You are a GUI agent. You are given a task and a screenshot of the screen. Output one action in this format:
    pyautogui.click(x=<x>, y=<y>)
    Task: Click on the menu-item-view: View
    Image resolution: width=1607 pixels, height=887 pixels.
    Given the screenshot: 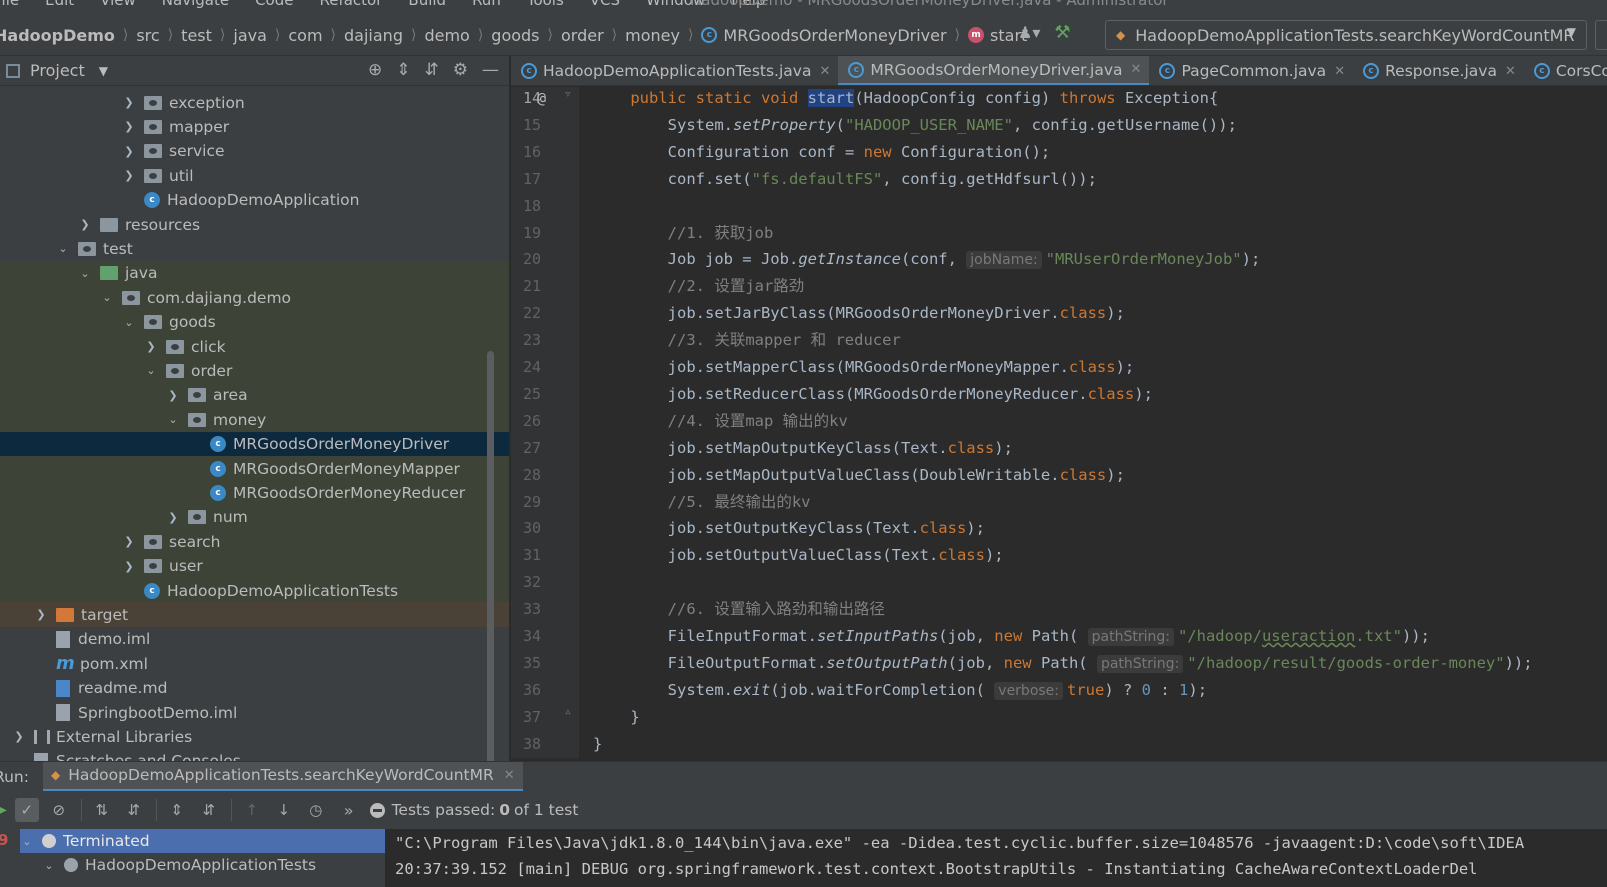 What is the action you would take?
    pyautogui.click(x=118, y=4)
    